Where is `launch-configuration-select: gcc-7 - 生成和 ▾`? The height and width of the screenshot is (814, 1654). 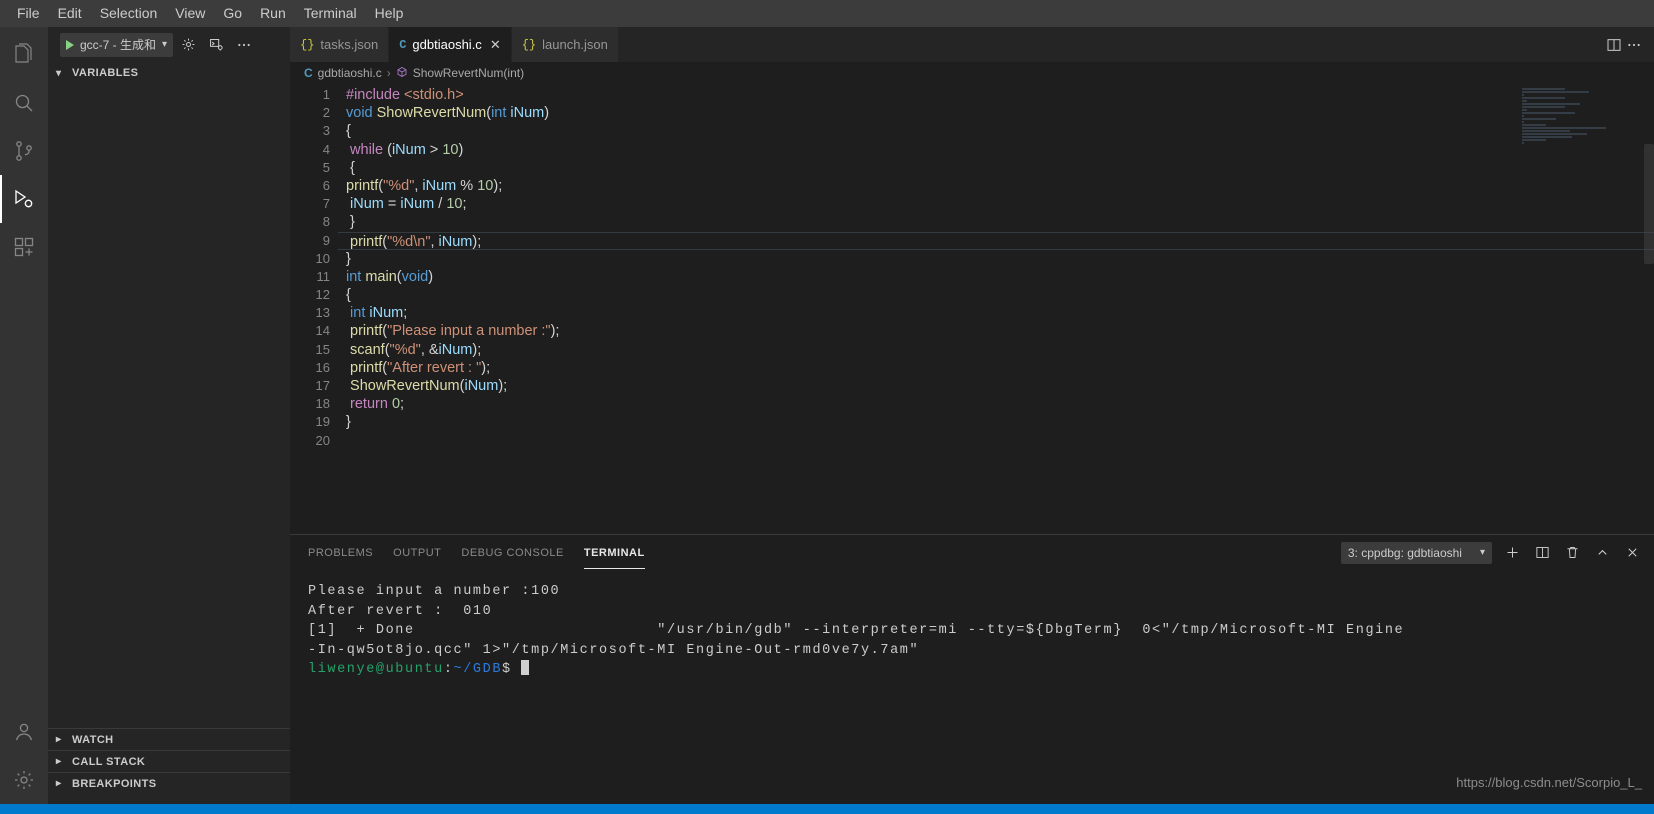 launch-configuration-select: gcc-7 - 生成和 ▾ is located at coordinates (117, 44).